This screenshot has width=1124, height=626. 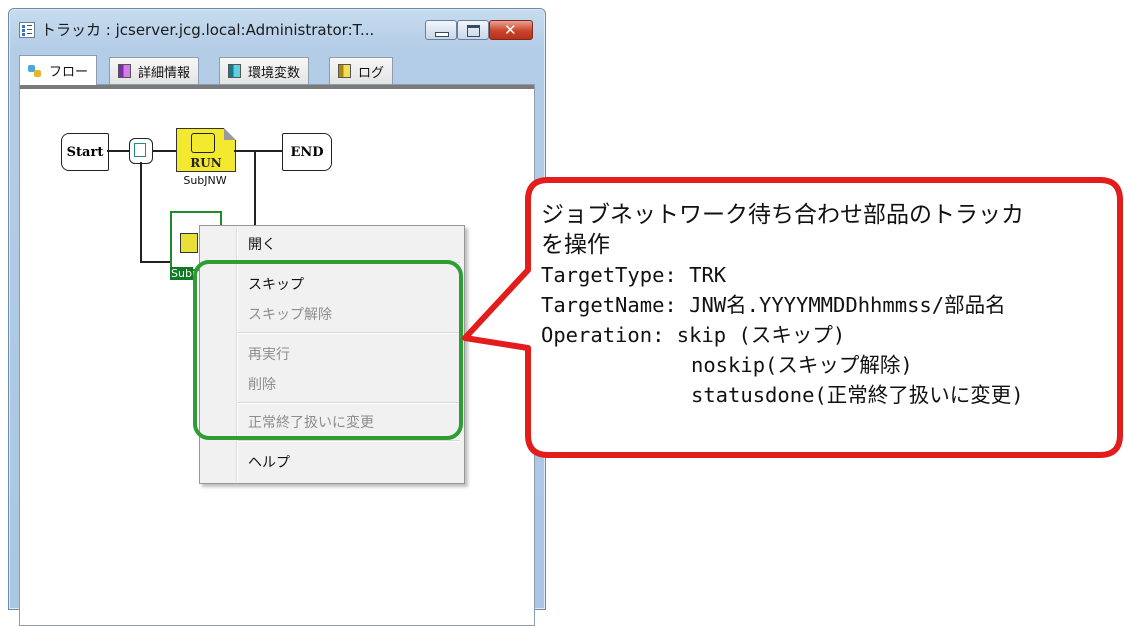 What do you see at coordinates (634, 275) in the screenshot?
I see `callout-line-3: TargetType: TRK` at bounding box center [634, 275].